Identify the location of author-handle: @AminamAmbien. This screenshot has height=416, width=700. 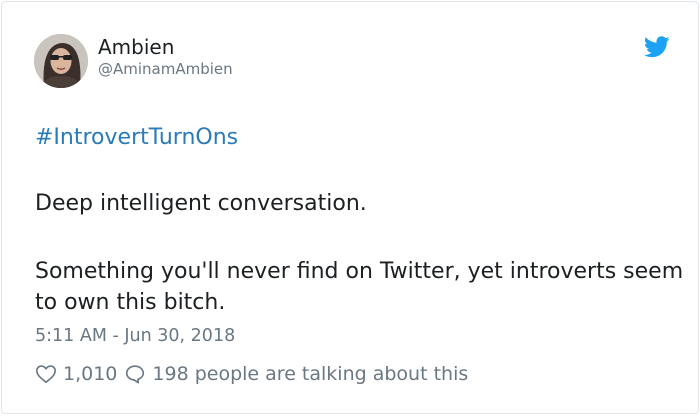
(165, 69).